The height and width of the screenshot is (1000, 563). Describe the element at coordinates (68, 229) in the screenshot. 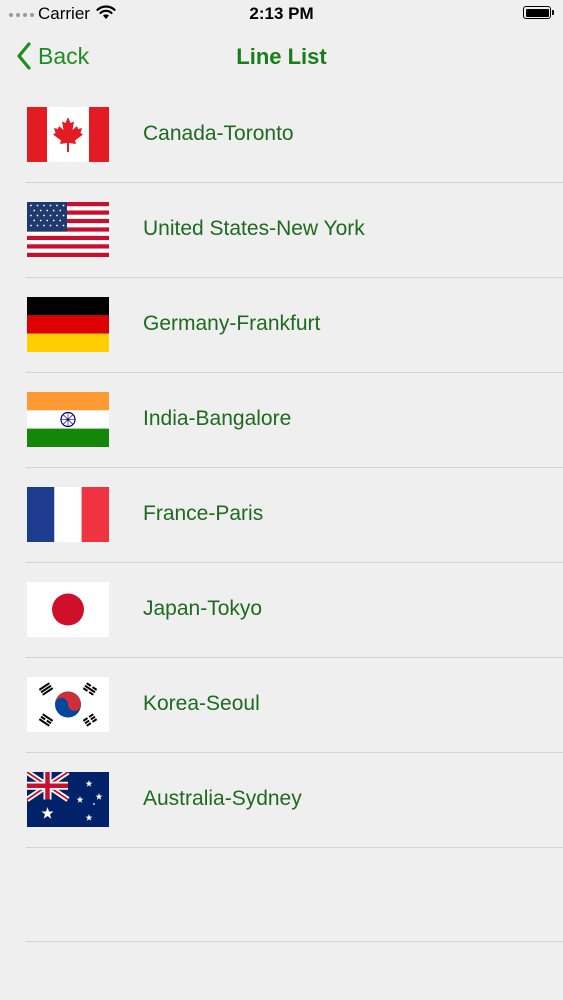

I see `usa-flag-icon` at that location.